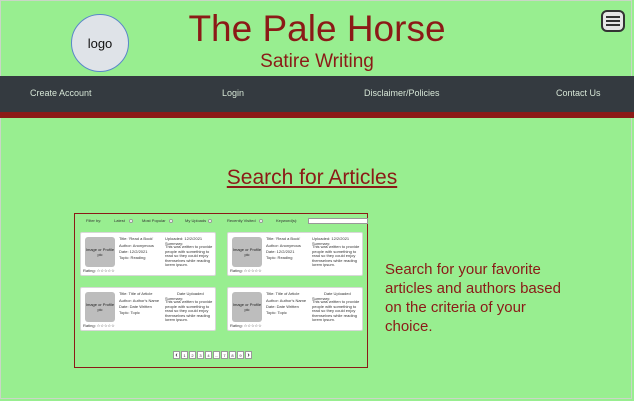  What do you see at coordinates (192, 355) in the screenshot?
I see `page-button-2: 2` at bounding box center [192, 355].